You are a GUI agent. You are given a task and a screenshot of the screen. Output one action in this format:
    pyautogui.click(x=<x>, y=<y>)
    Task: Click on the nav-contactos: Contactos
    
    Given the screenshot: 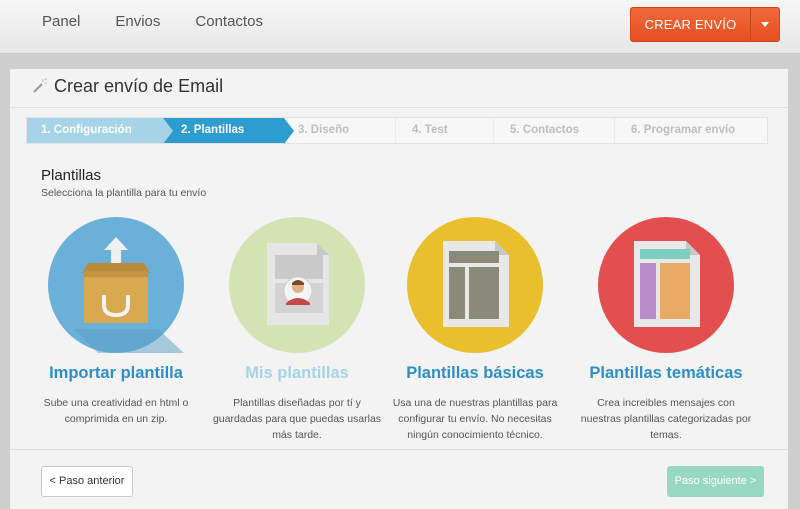 What is the action you would take?
    pyautogui.click(x=229, y=21)
    